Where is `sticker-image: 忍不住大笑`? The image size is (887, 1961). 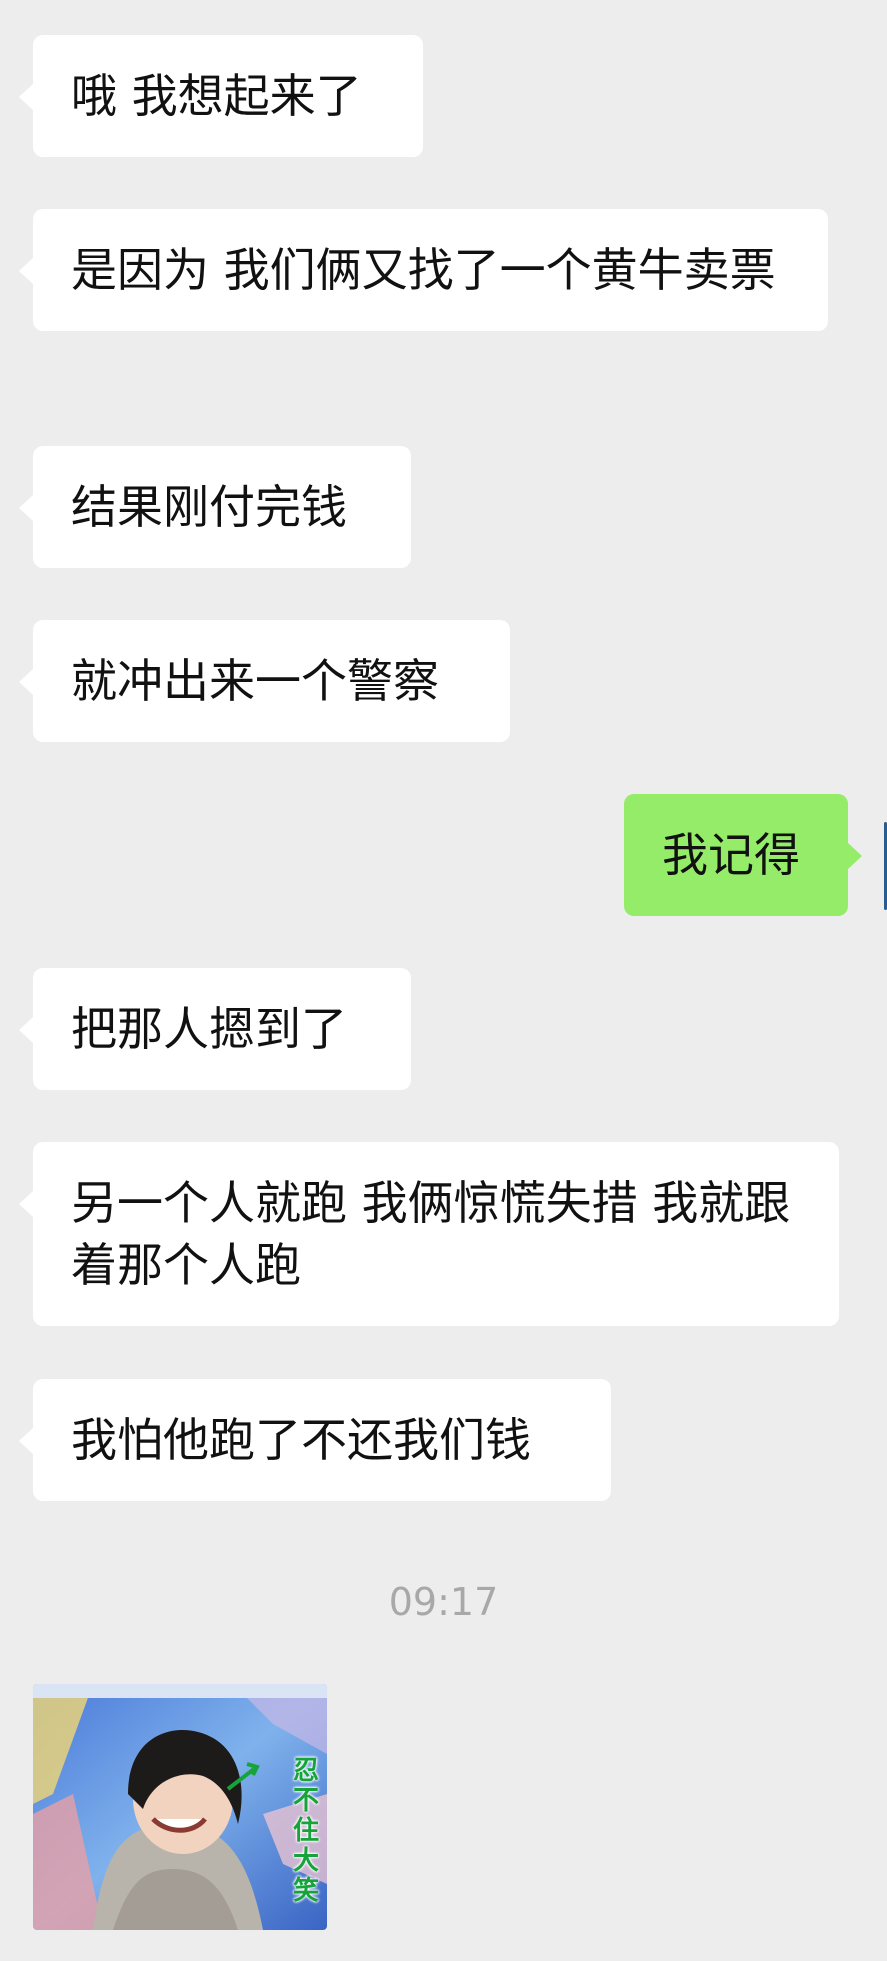 sticker-image: 忍不住大笑 is located at coordinates (180, 1807).